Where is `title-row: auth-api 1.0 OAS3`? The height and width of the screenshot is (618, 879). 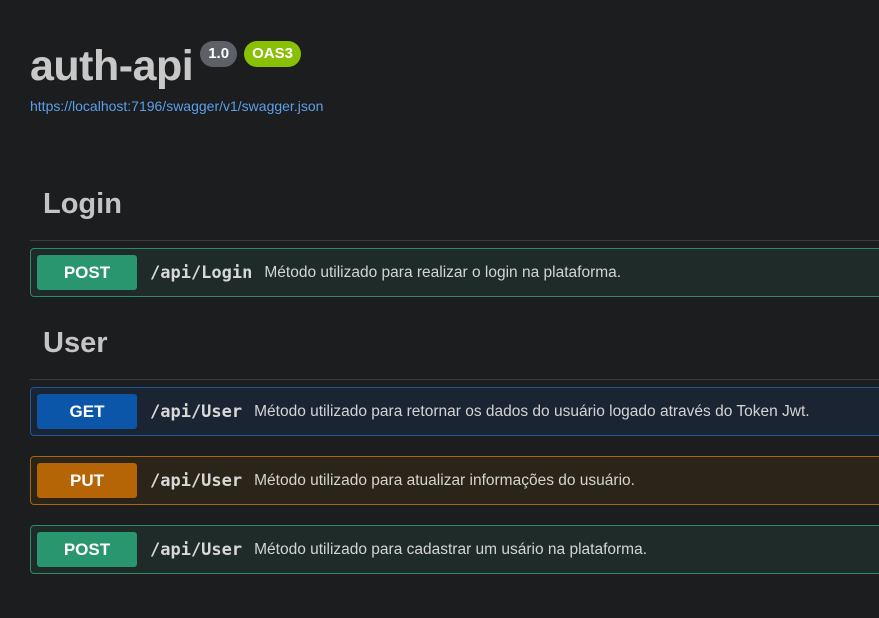
title-row: auth-api 1.0 OAS3 is located at coordinates (176, 66).